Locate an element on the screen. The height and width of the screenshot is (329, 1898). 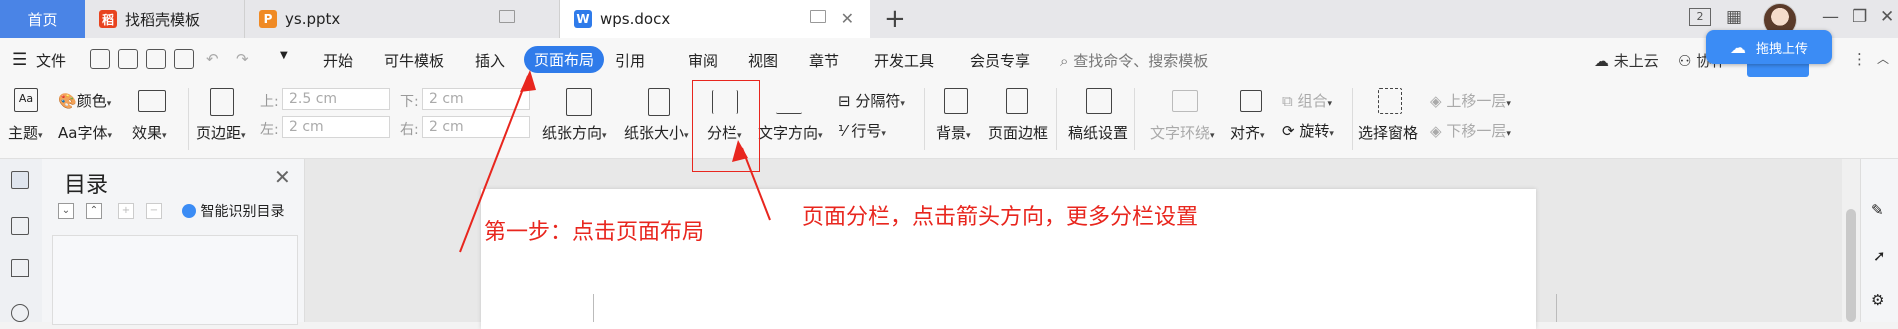
send-backward-label: 下移一层 is located at coordinates (1476, 131).